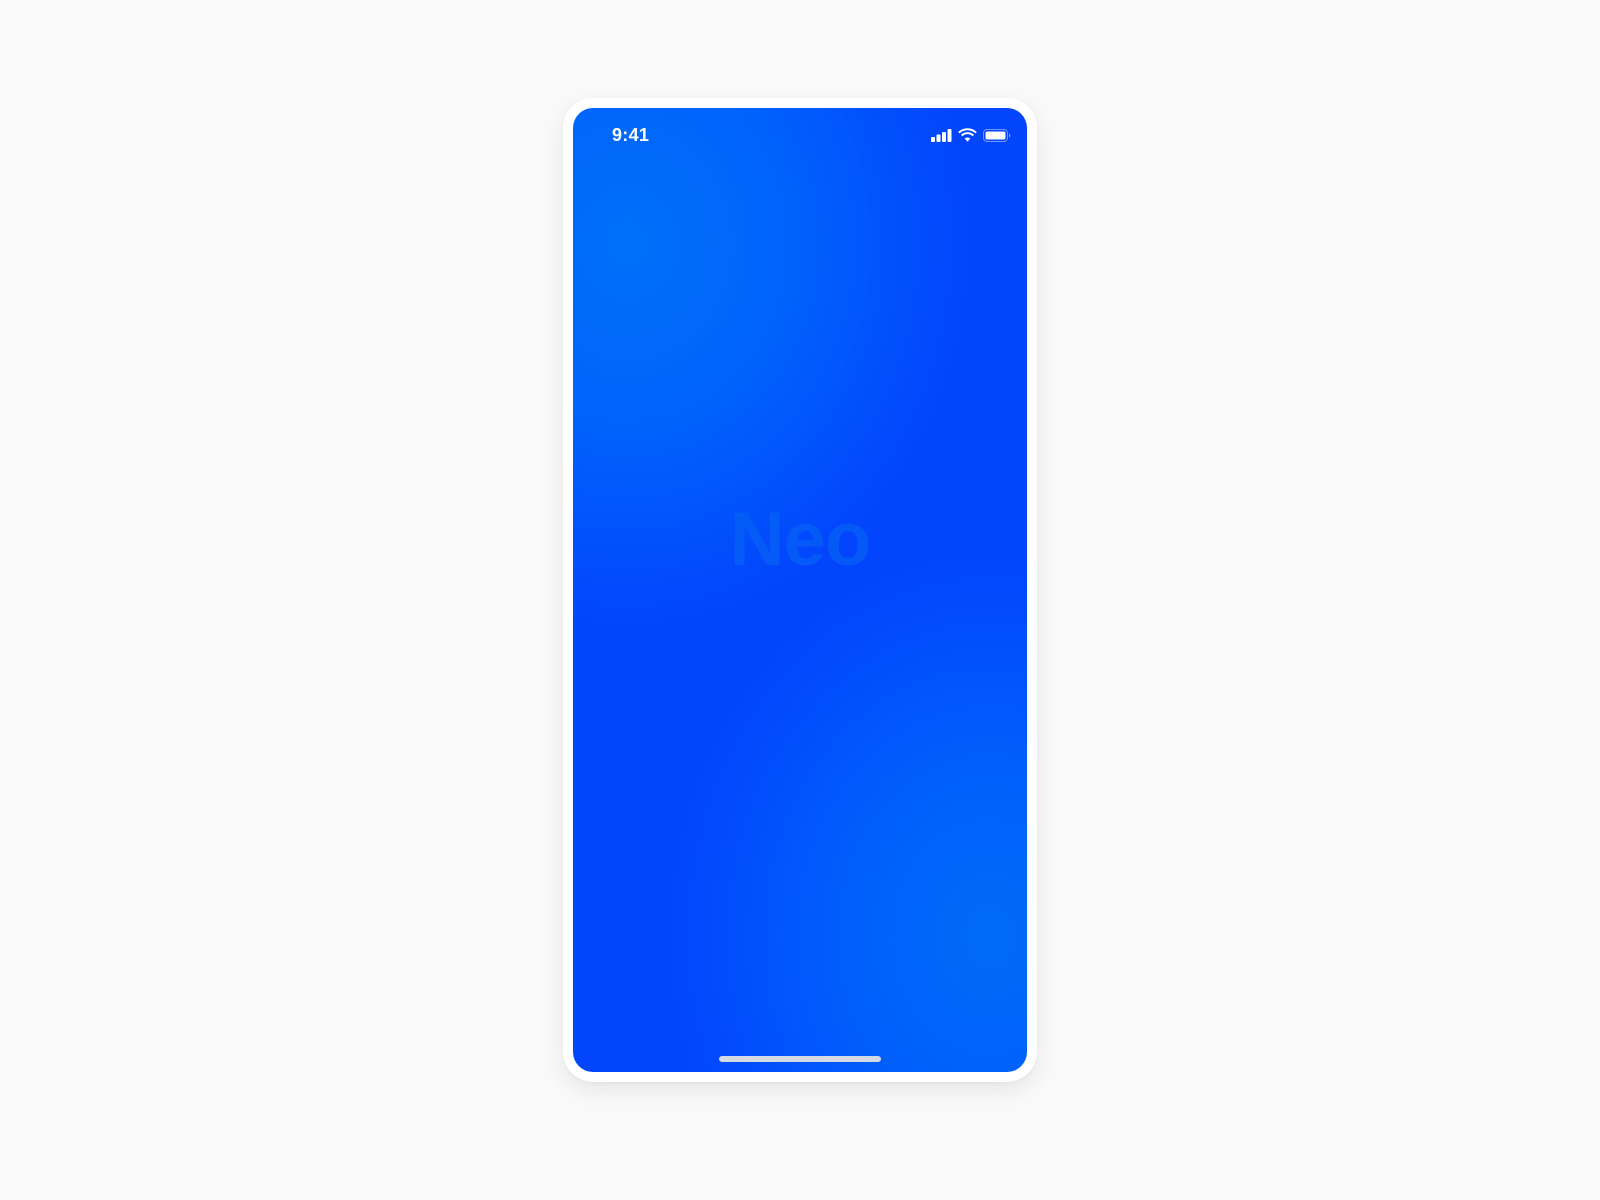 The image size is (1600, 1200). Describe the element at coordinates (800, 1059) in the screenshot. I see `home-indicator` at that location.